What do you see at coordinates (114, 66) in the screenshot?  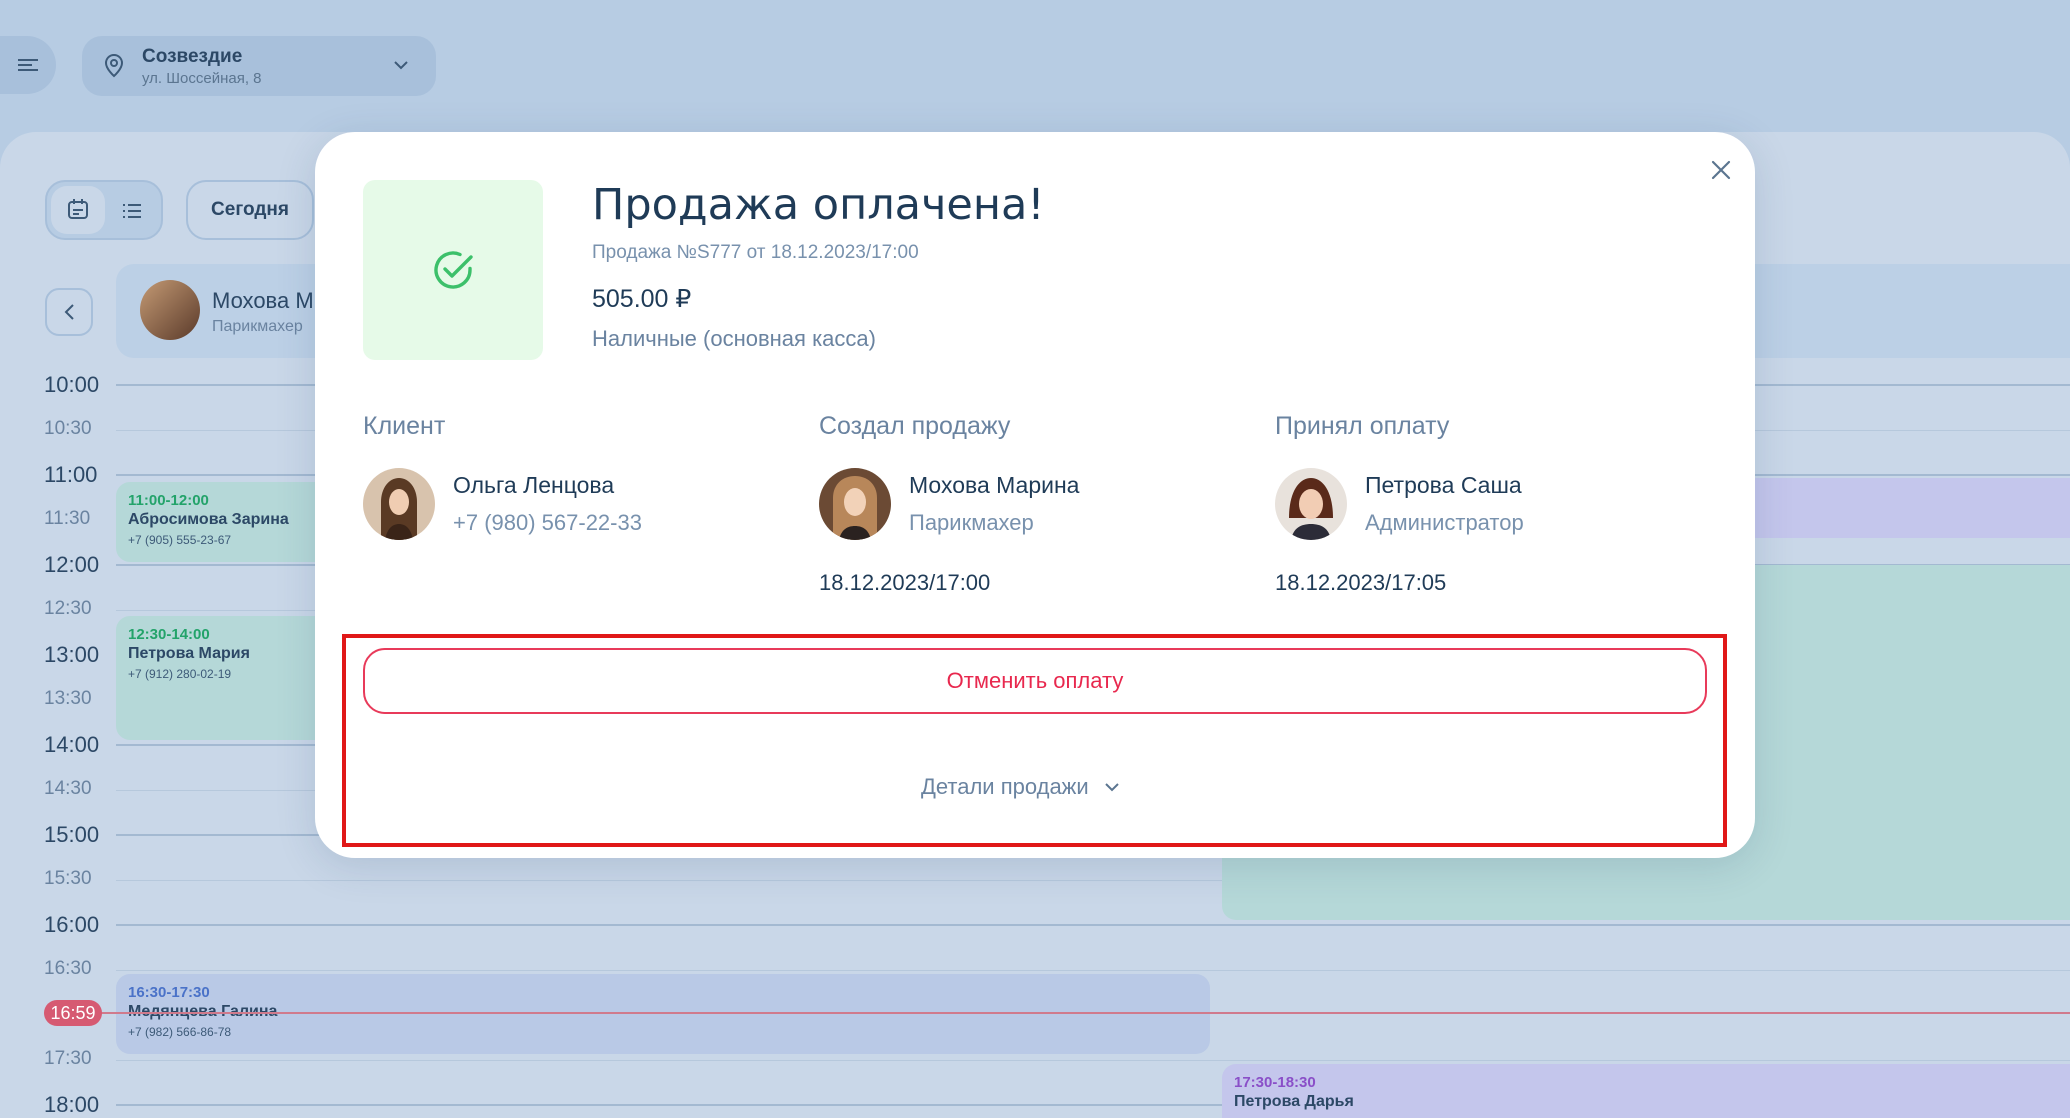 I see `location-pin-icon` at bounding box center [114, 66].